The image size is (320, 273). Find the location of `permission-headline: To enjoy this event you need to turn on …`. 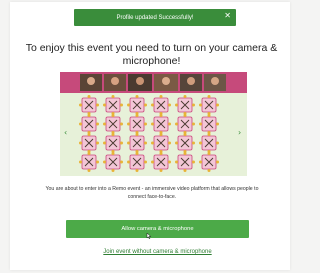

permission-headline: To enjoy this event you need to turn on … is located at coordinates (151, 54).